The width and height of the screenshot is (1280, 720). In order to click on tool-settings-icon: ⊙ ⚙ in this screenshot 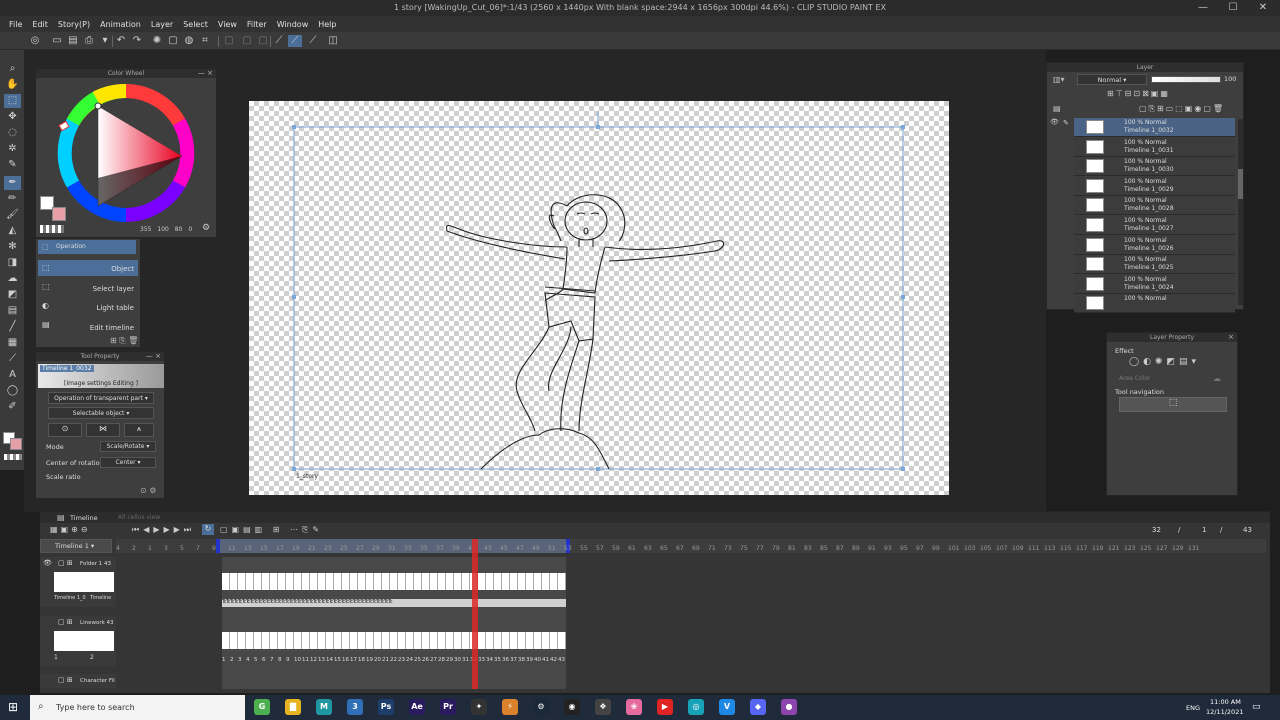, I will do `click(148, 490)`.